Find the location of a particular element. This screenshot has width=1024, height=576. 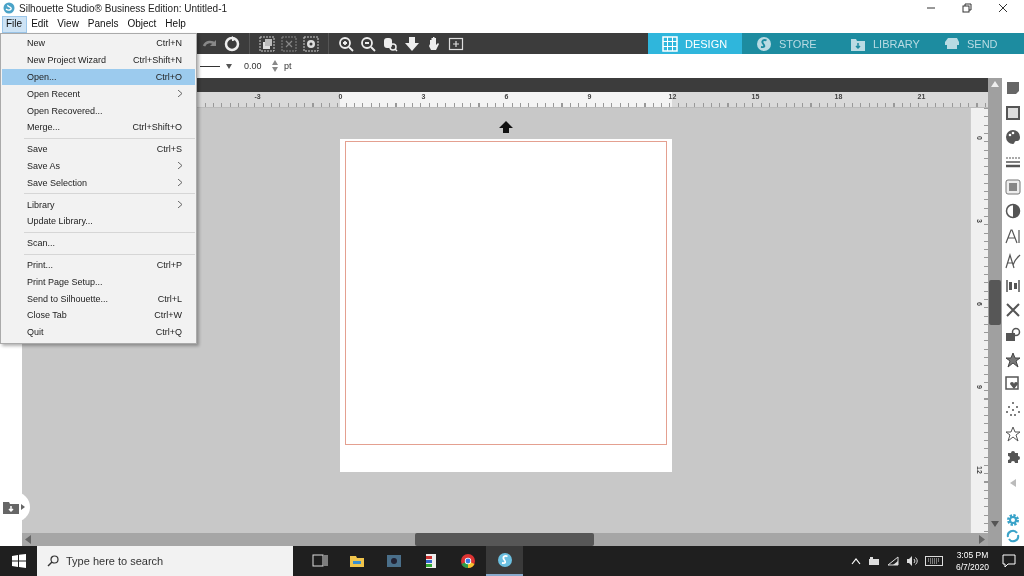

menu-item: Panels is located at coordinates (103, 24).